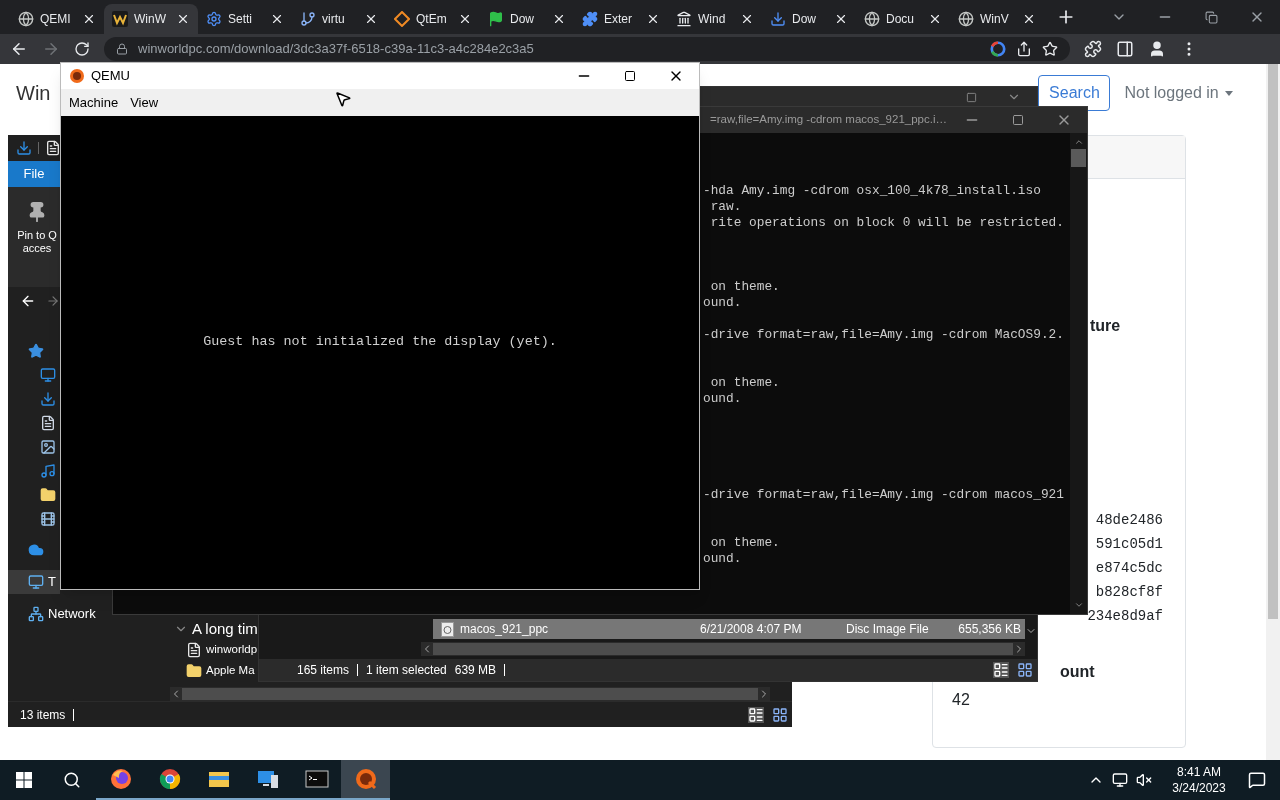  What do you see at coordinates (1129, 544) in the screenshot?
I see `hash-text: 591c05d1` at bounding box center [1129, 544].